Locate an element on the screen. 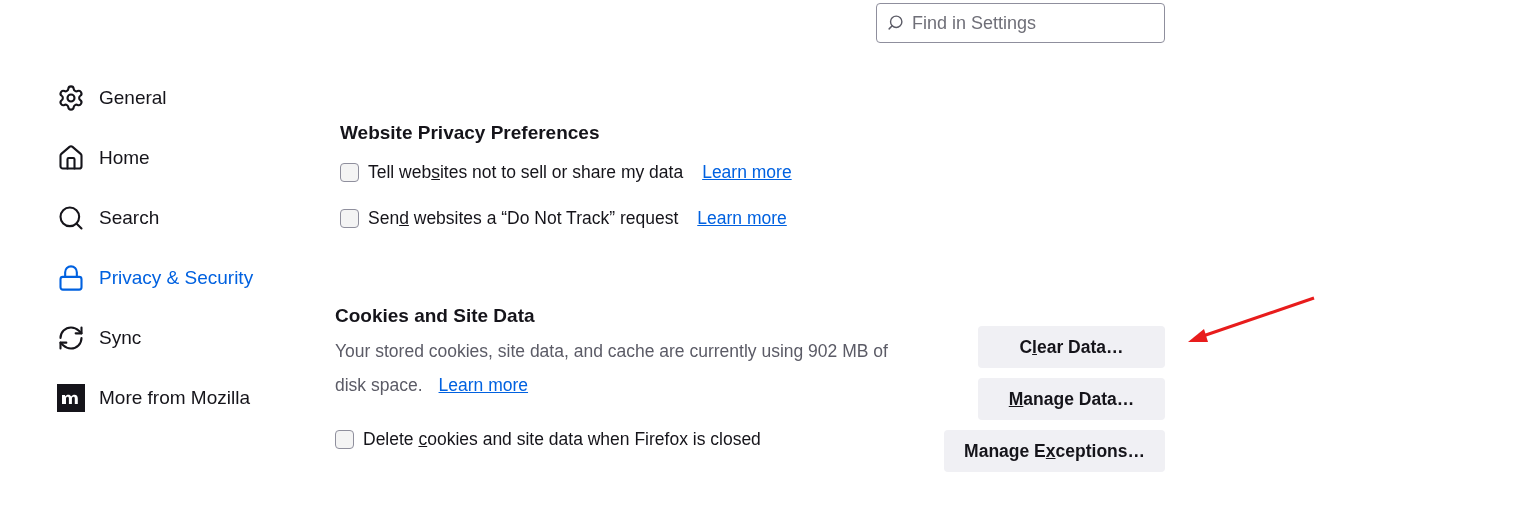 Image resolution: width=1527 pixels, height=530 pixels. section-title: Cookies and Site Data is located at coordinates (435, 315).